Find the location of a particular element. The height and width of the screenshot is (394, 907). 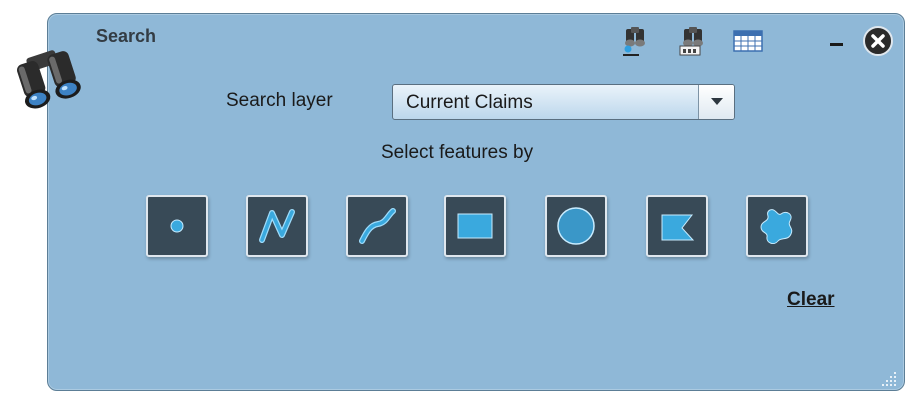

freehand-polygon-icon is located at coordinates (776, 227).